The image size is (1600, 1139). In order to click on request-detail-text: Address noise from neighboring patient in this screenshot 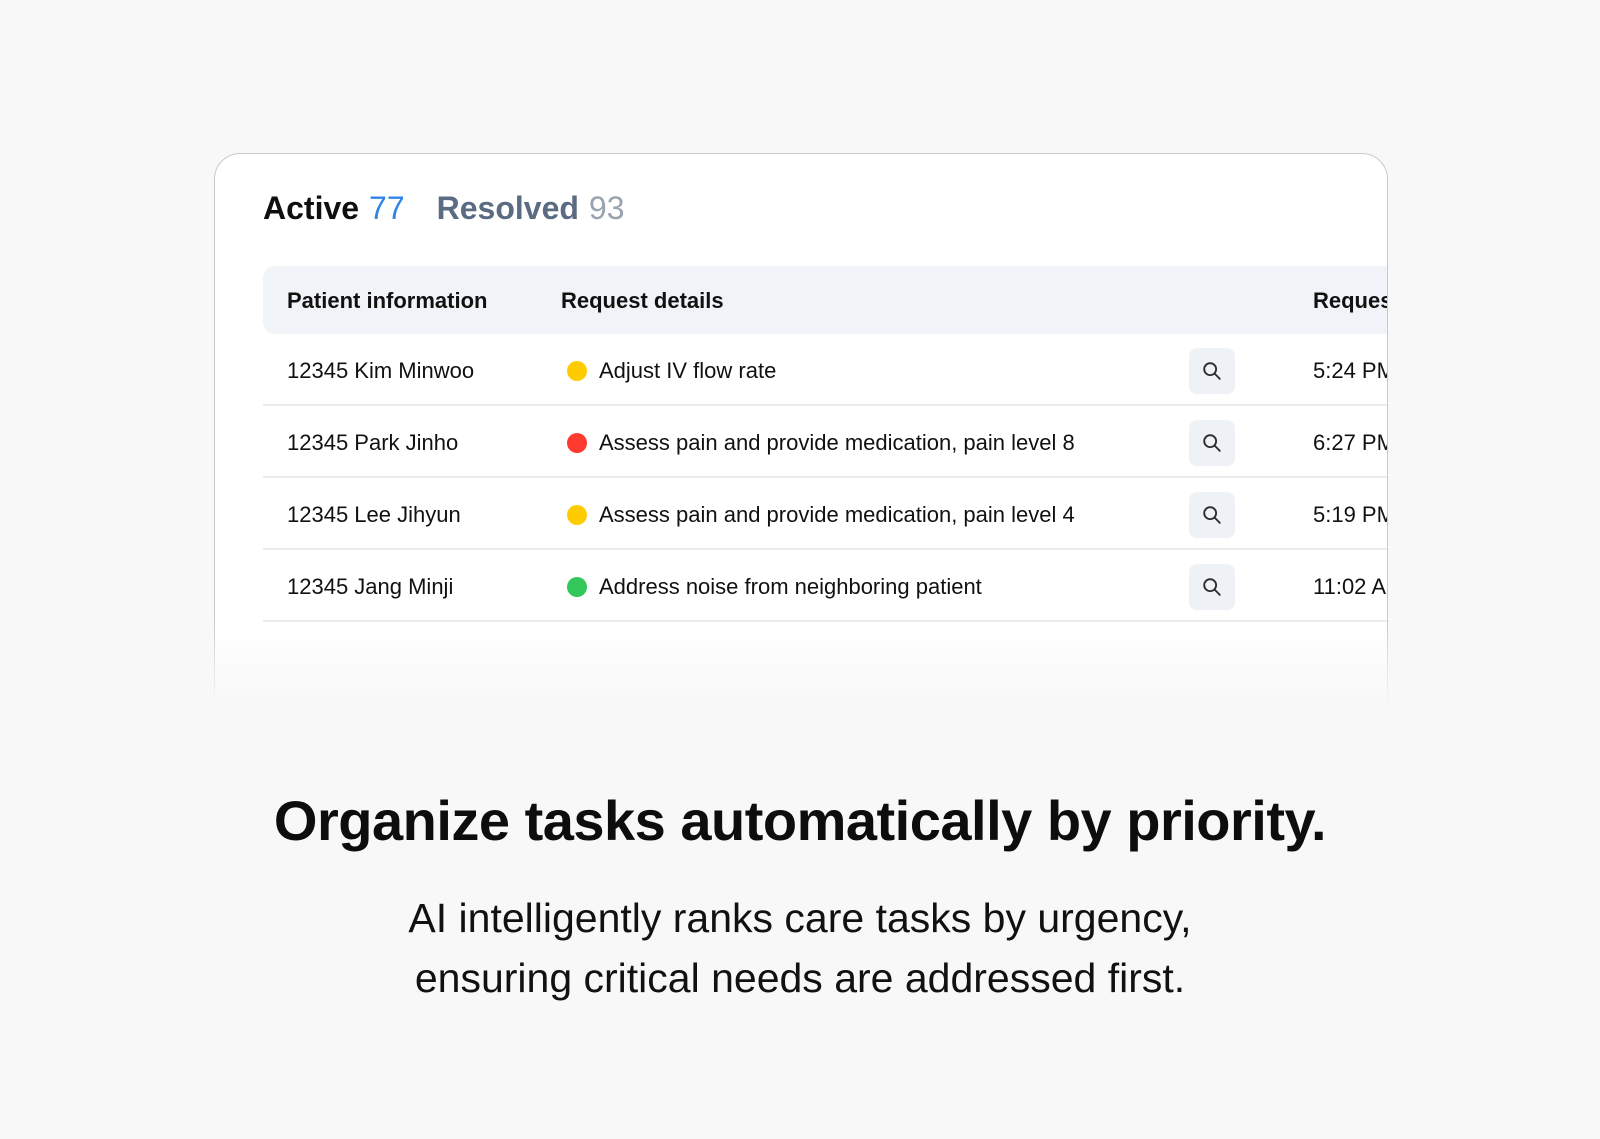, I will do `click(790, 586)`.